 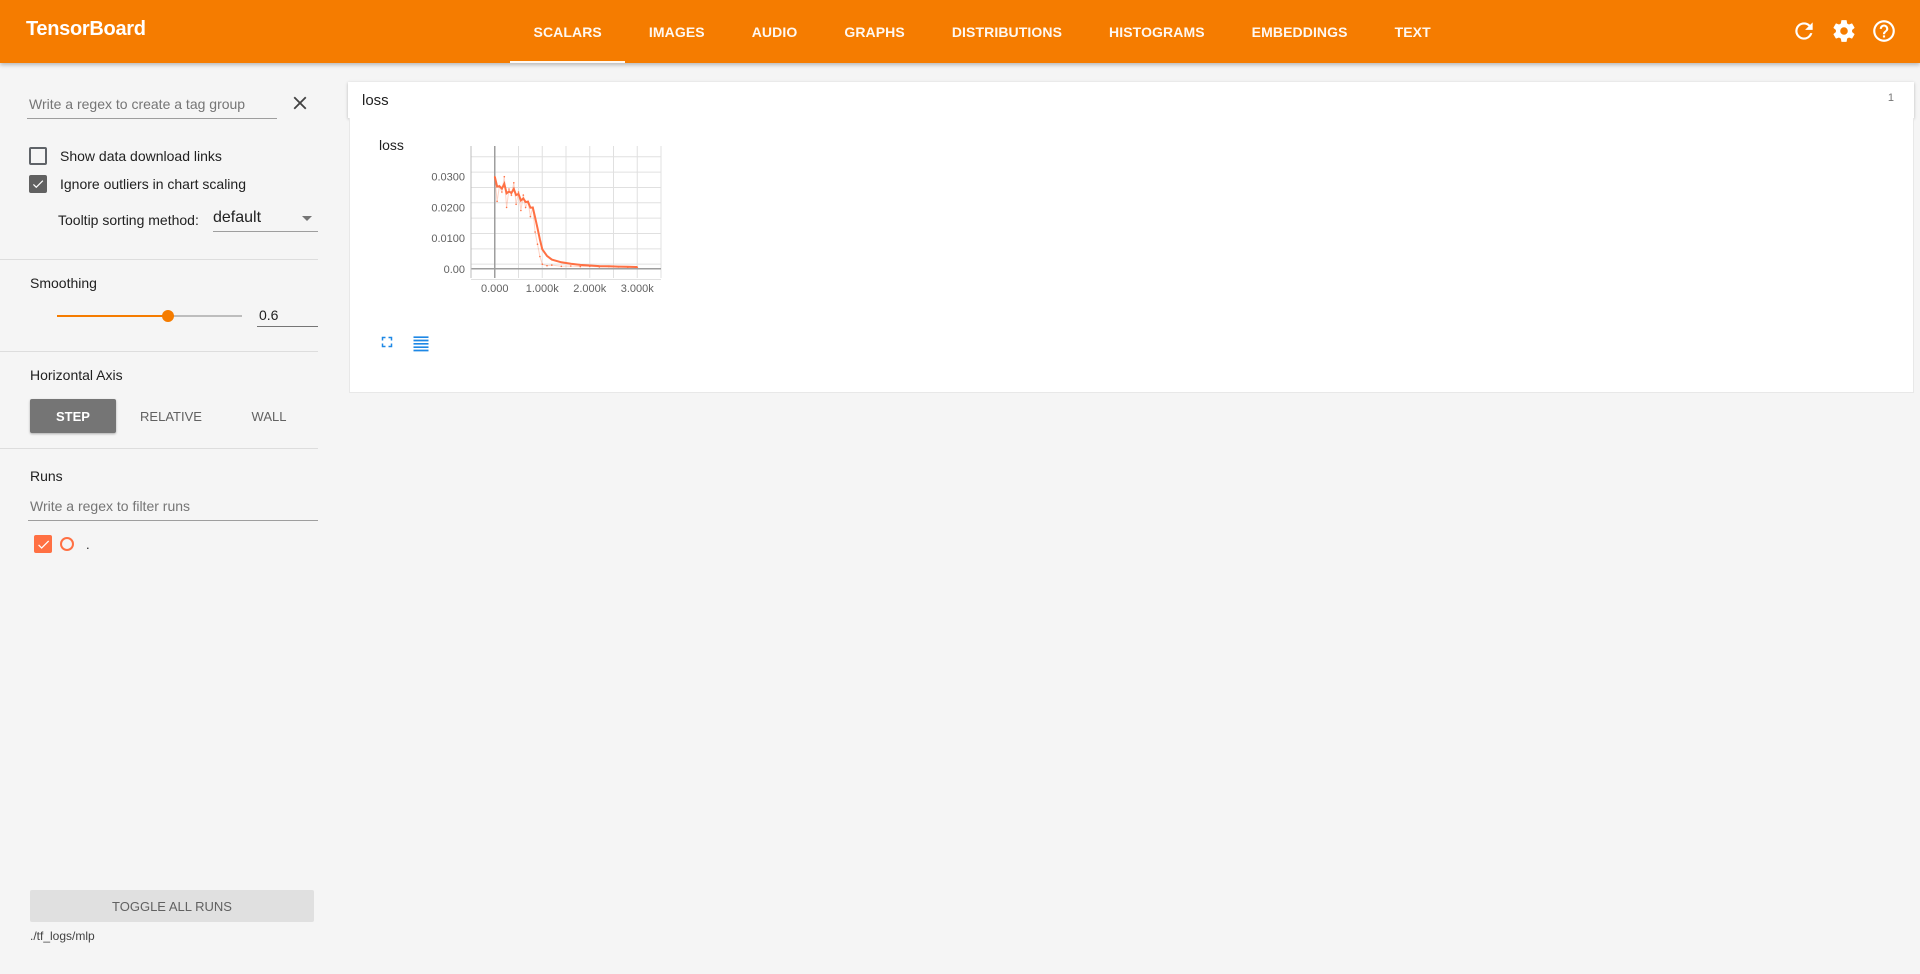 What do you see at coordinates (63, 283) in the screenshot?
I see `smoothing-label: Smoothing` at bounding box center [63, 283].